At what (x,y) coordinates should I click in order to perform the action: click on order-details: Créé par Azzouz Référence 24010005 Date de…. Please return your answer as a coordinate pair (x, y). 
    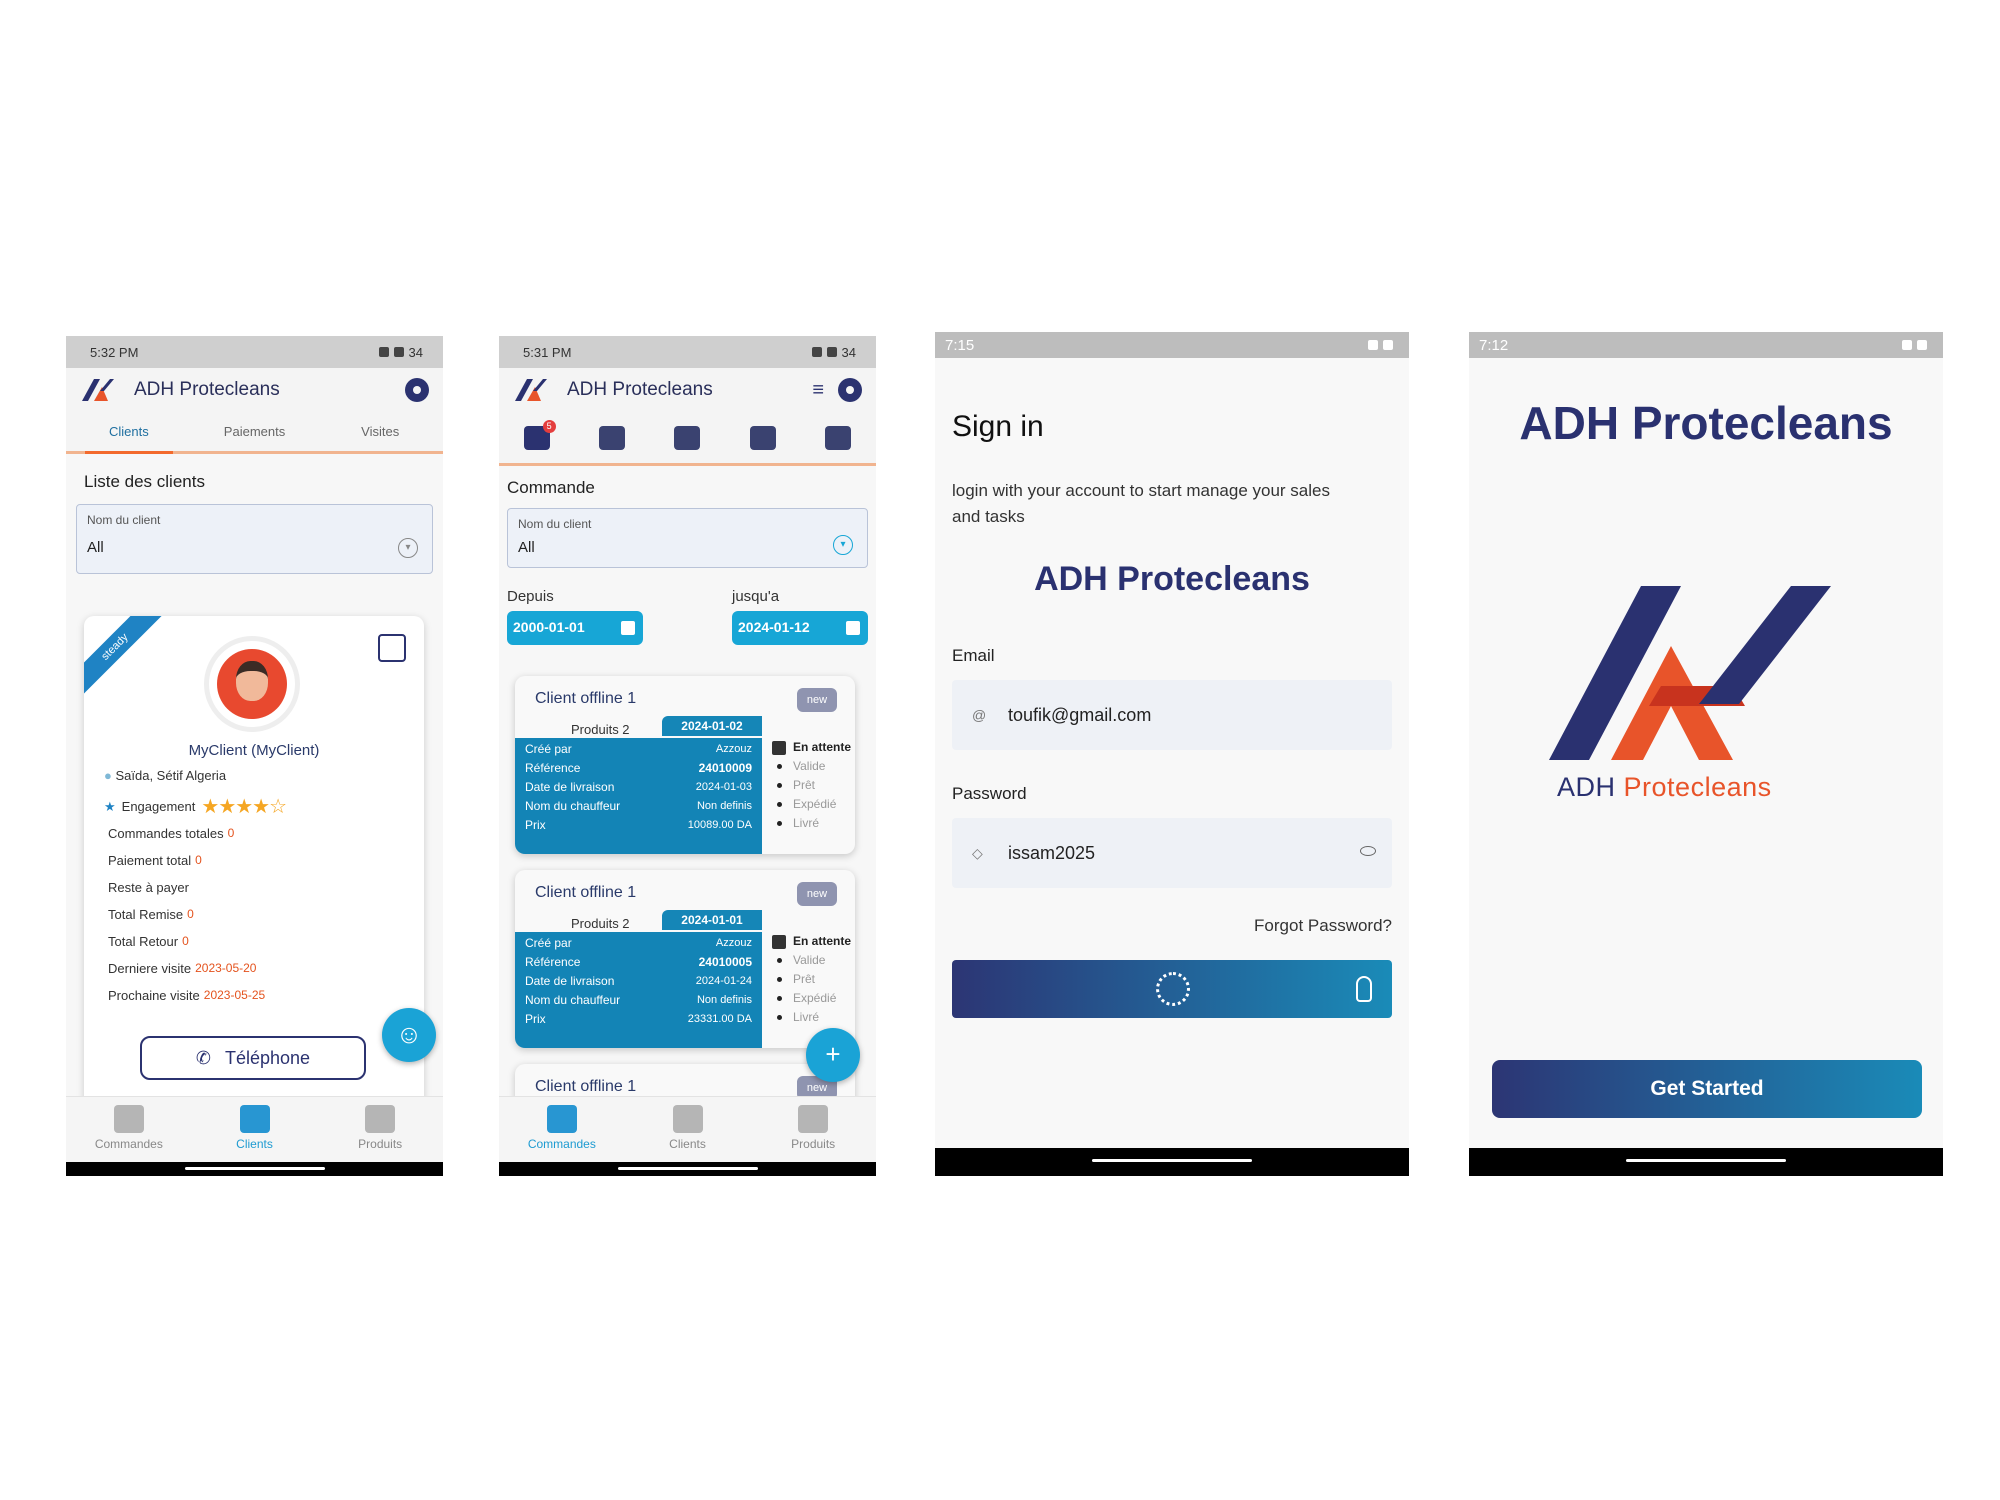
    Looking at the image, I should click on (638, 990).